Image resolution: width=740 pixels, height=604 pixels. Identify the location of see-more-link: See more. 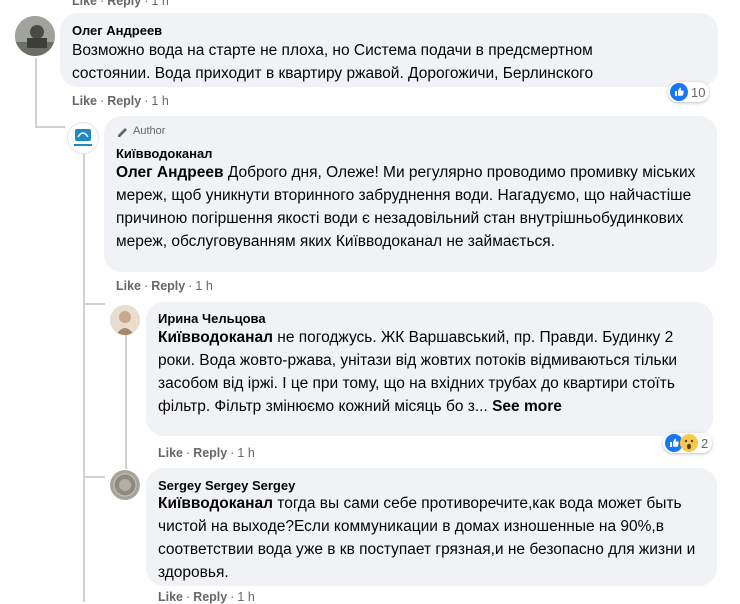
(527, 406).